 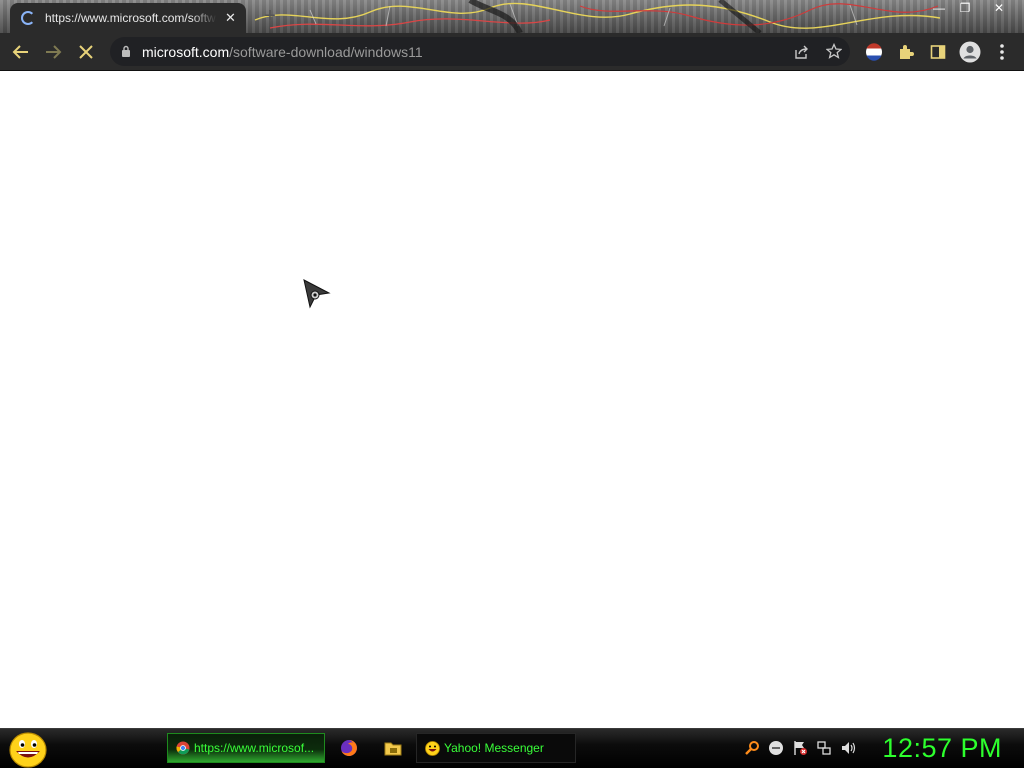 I want to click on vpn-flag-icon, so click(x=874, y=52).